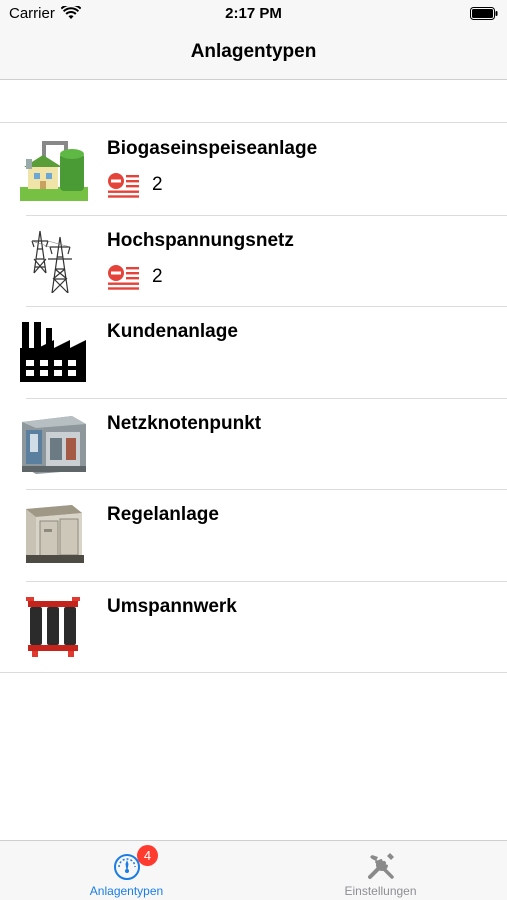 Image resolution: width=507 pixels, height=900 pixels. I want to click on status-time: 2:17 PM, so click(253, 13).